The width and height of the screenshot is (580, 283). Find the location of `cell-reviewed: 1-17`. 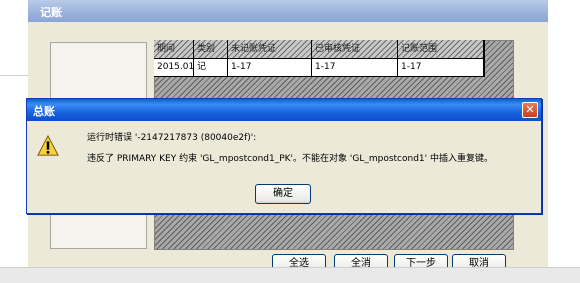

cell-reviewed: 1-17 is located at coordinates (355, 67).